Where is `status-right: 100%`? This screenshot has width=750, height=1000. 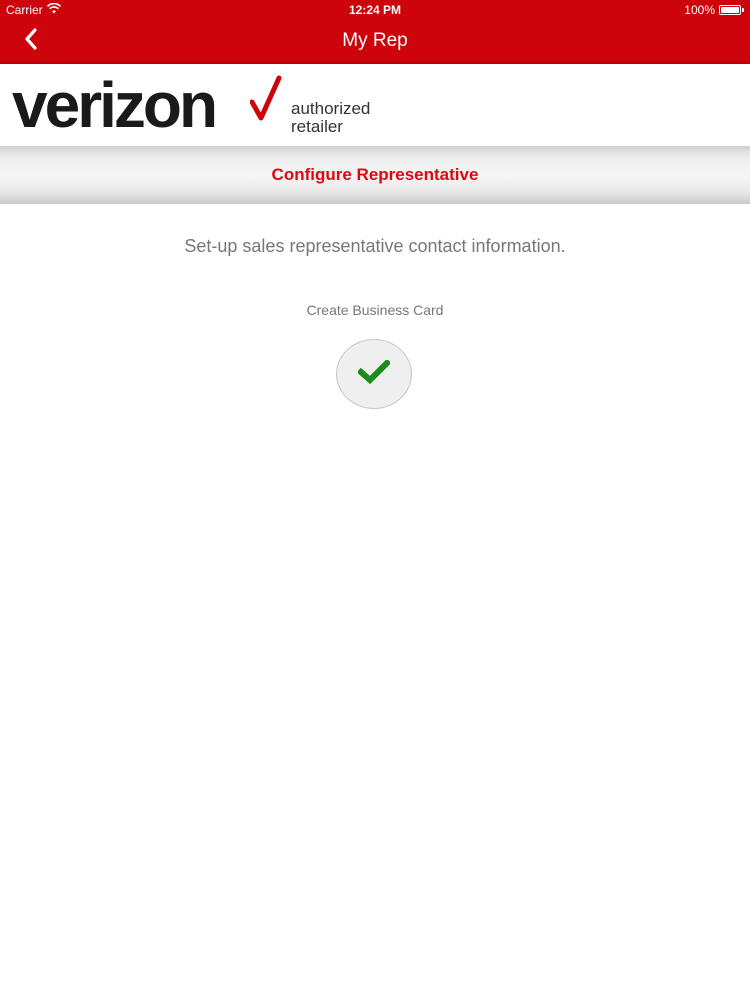
status-right: 100% is located at coordinates (714, 10).